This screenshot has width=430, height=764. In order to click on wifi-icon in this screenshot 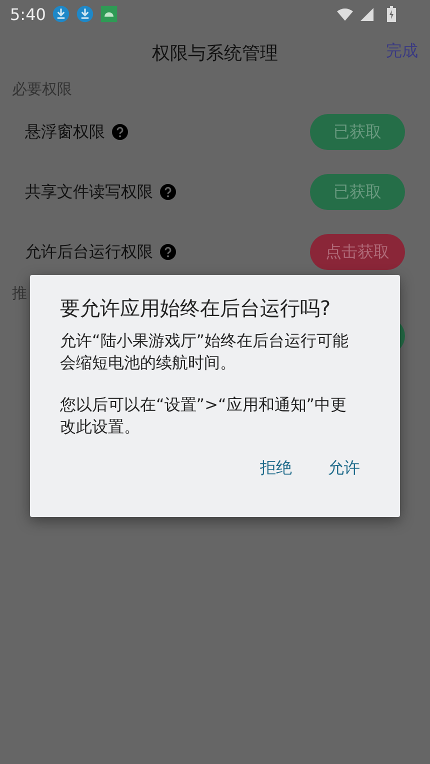, I will do `click(345, 14)`.